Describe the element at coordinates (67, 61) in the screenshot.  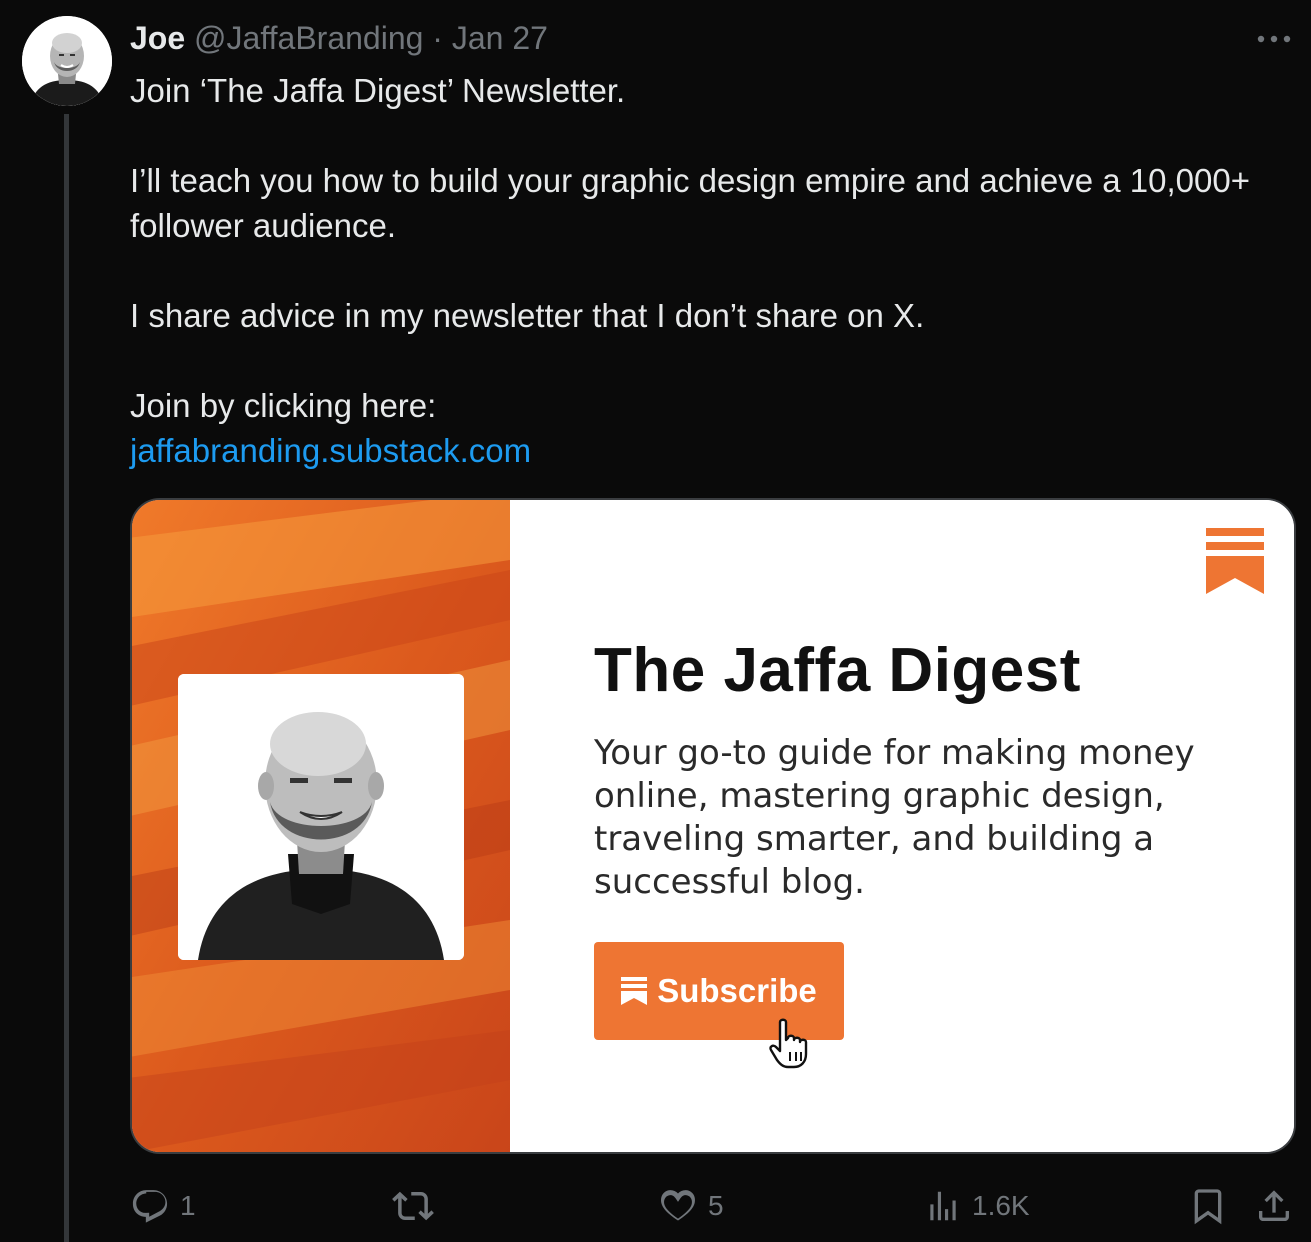
I see `author-avatar` at that location.